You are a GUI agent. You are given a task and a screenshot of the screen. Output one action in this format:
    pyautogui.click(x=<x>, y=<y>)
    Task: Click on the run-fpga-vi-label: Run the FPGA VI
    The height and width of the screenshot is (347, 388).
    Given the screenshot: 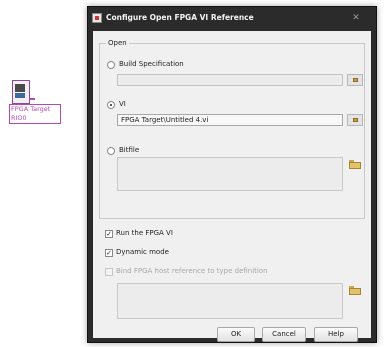 What is the action you would take?
    pyautogui.click(x=144, y=233)
    